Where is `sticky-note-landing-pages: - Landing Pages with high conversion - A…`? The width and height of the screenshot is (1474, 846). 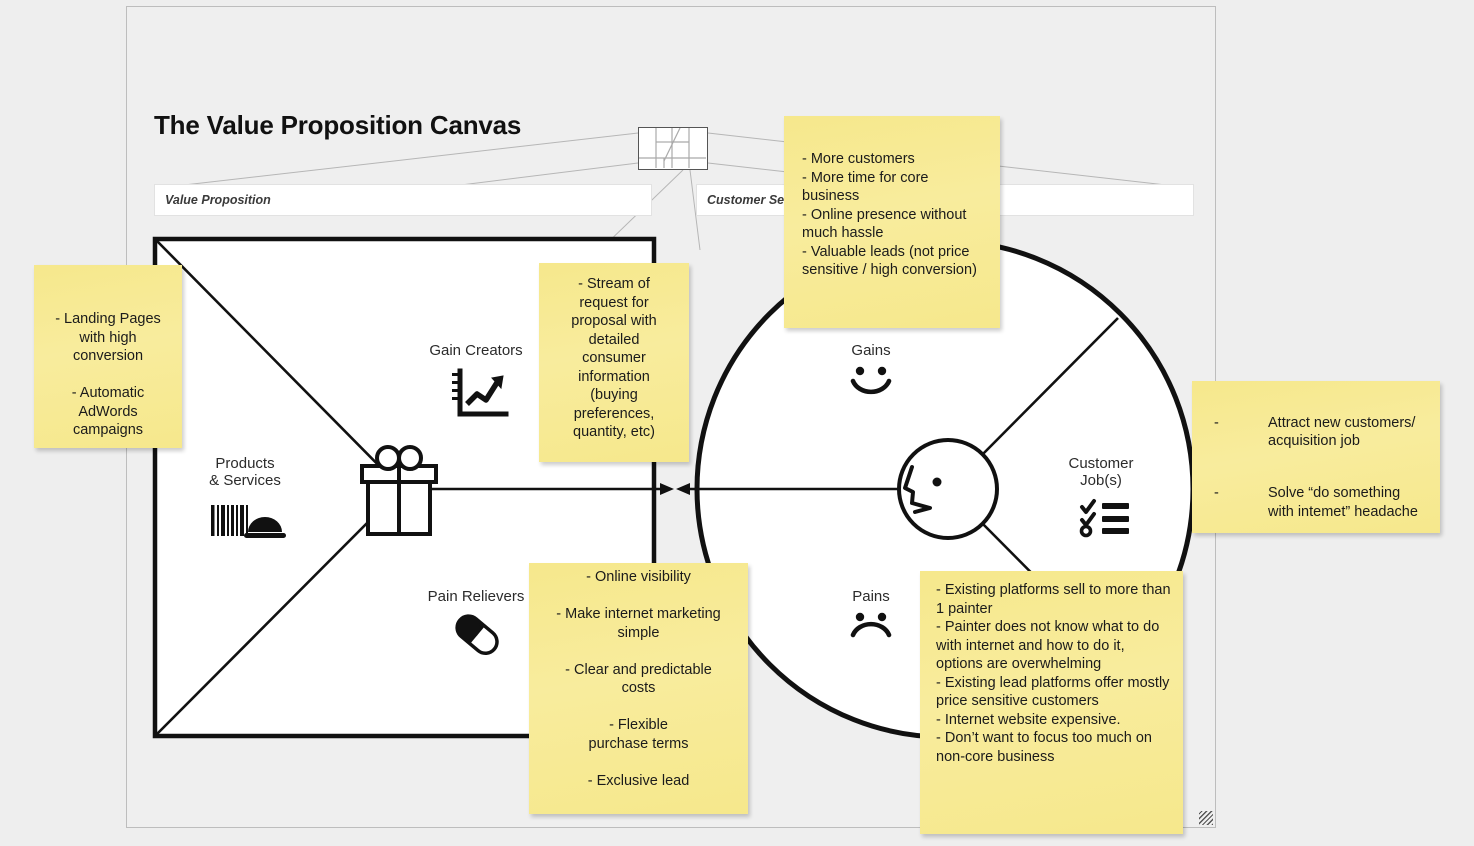
sticky-note-landing-pages: - Landing Pages with high conversion - A… is located at coordinates (108, 356).